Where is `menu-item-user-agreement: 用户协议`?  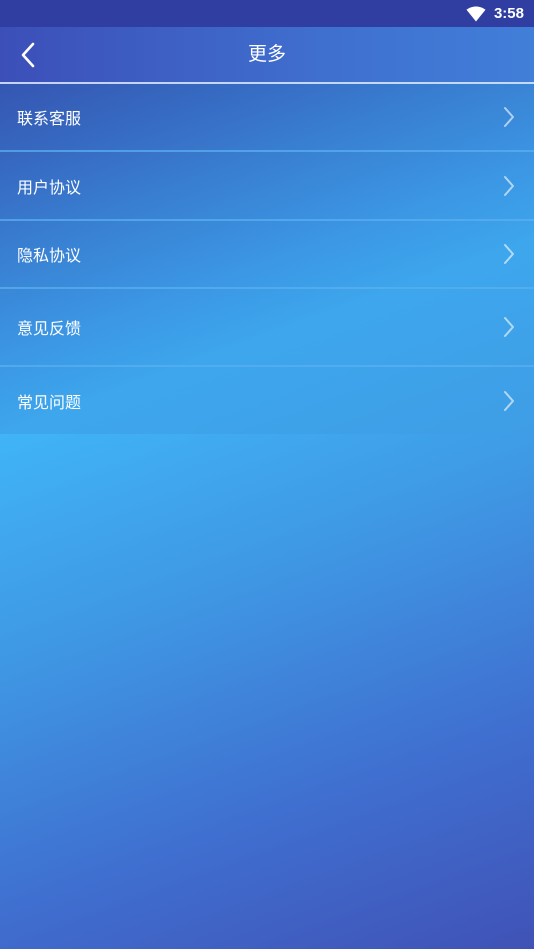 menu-item-user-agreement: 用户协议 is located at coordinates (267, 185).